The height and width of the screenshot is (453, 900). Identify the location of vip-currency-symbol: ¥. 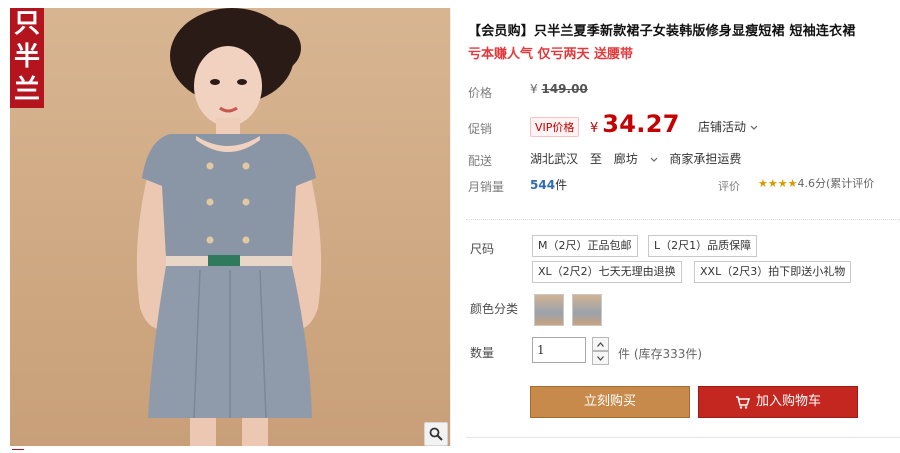
(594, 128).